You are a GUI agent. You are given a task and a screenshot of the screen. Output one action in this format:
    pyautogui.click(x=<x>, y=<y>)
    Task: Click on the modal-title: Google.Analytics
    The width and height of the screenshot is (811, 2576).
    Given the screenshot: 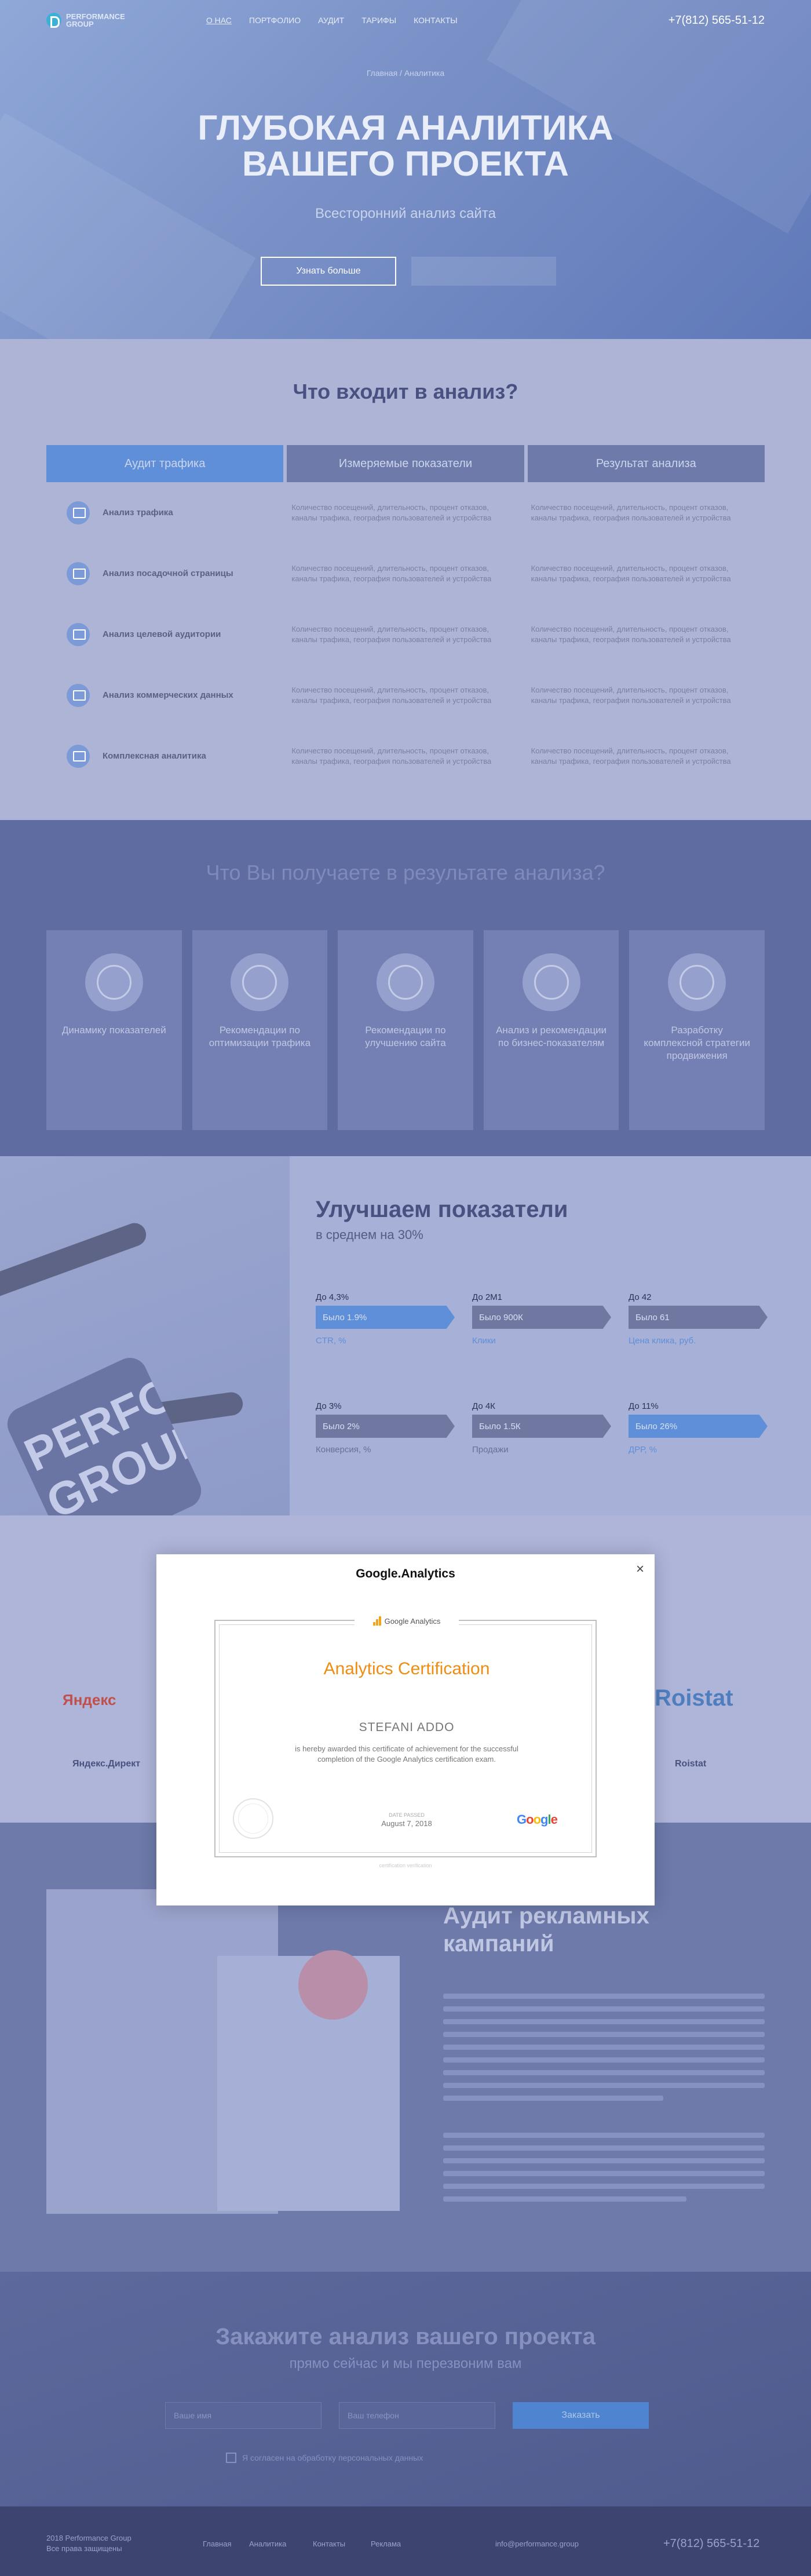 What is the action you would take?
    pyautogui.click(x=405, y=1573)
    